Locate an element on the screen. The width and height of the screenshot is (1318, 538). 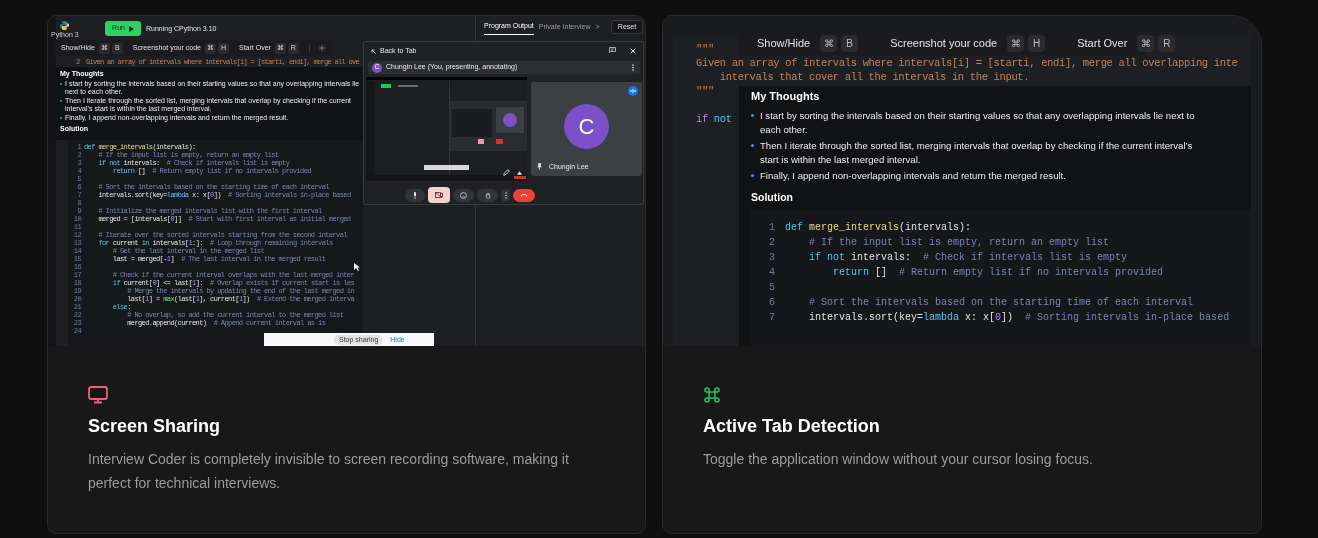
line-number: 5 is located at coordinates (772, 288).